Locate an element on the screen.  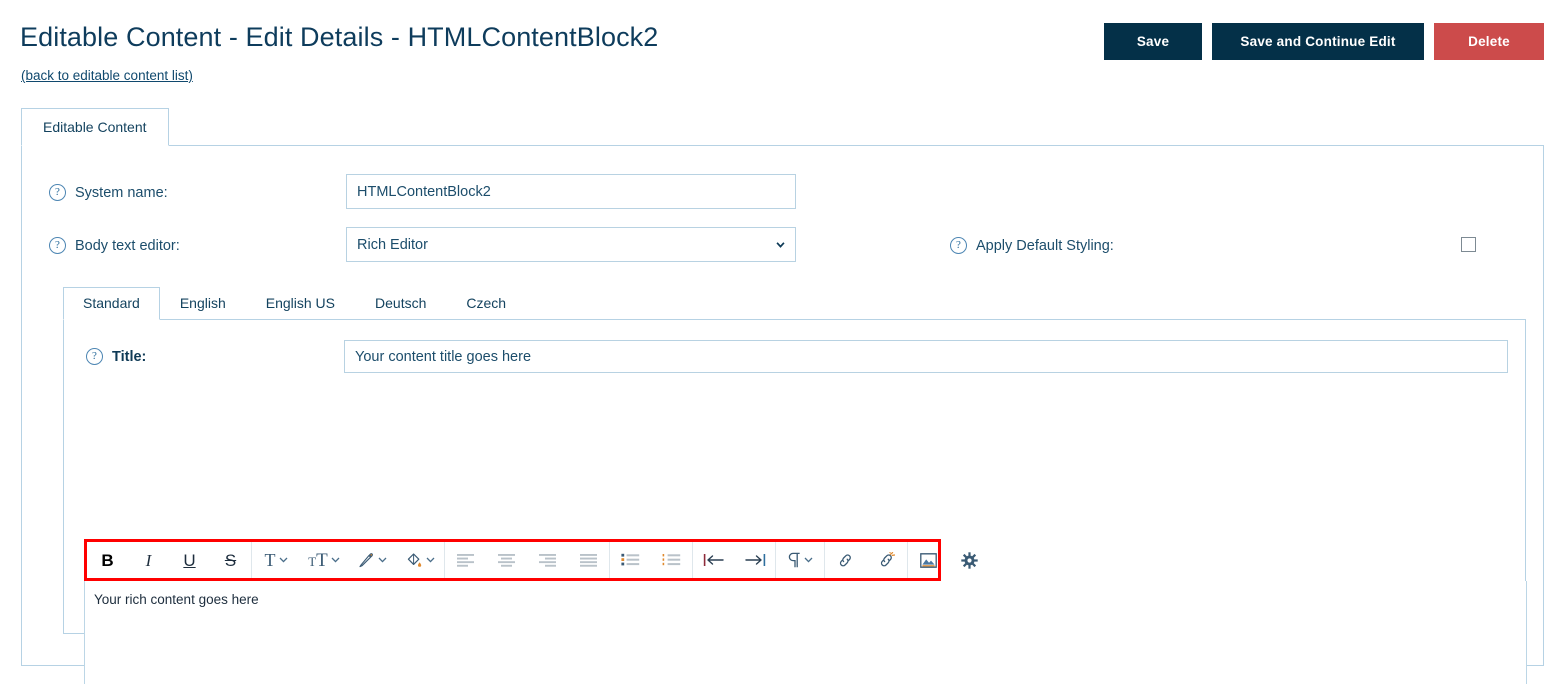
language-tabstrip: Standard English English US Deutsch Czech is located at coordinates (794, 303).